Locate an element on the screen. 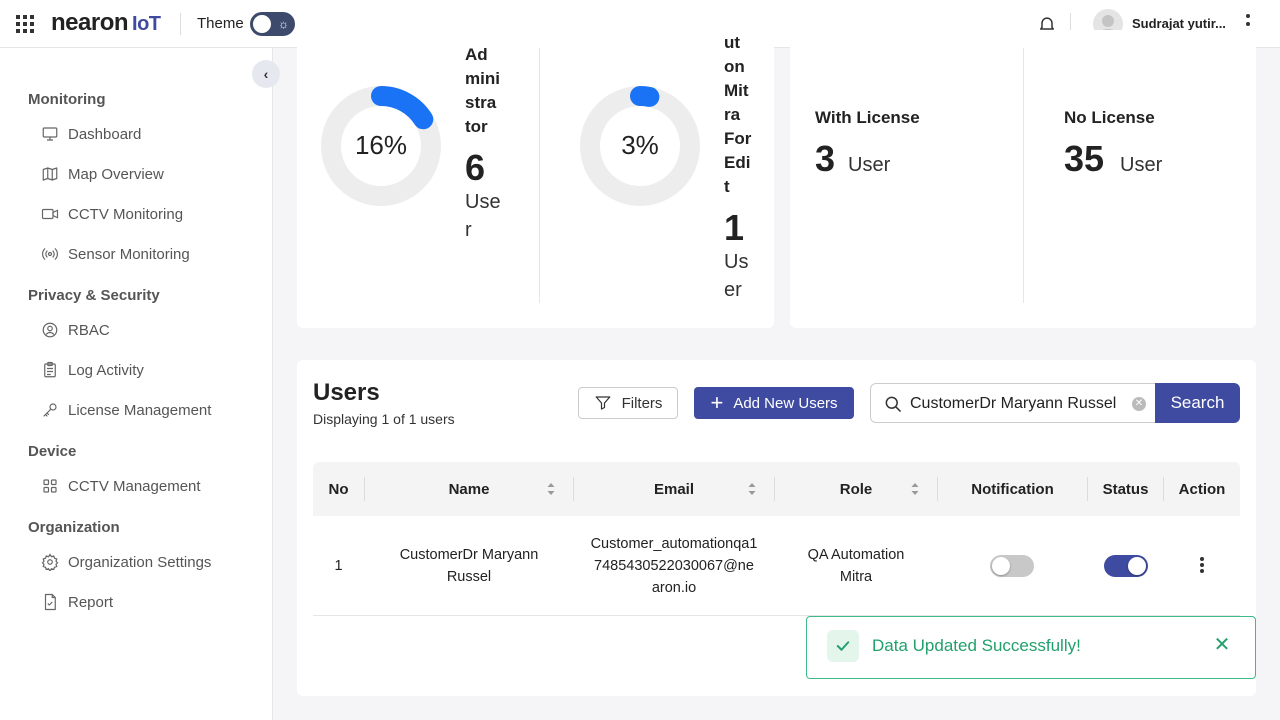 The image size is (1280, 720). theme-toggle-knob is located at coordinates (262, 24).